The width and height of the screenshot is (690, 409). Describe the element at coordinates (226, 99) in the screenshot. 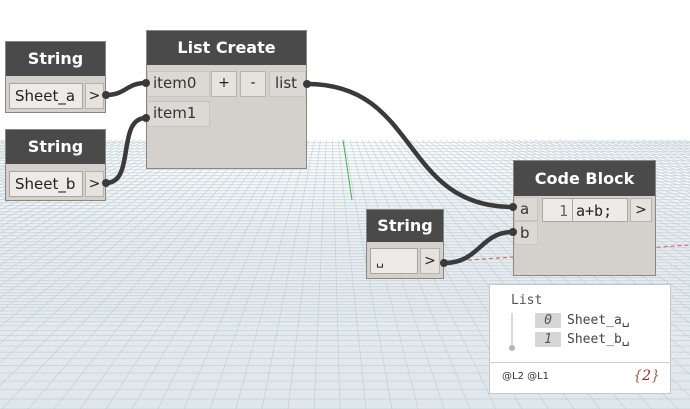

I see `list-create-node: List Create item0 + - list item1` at that location.